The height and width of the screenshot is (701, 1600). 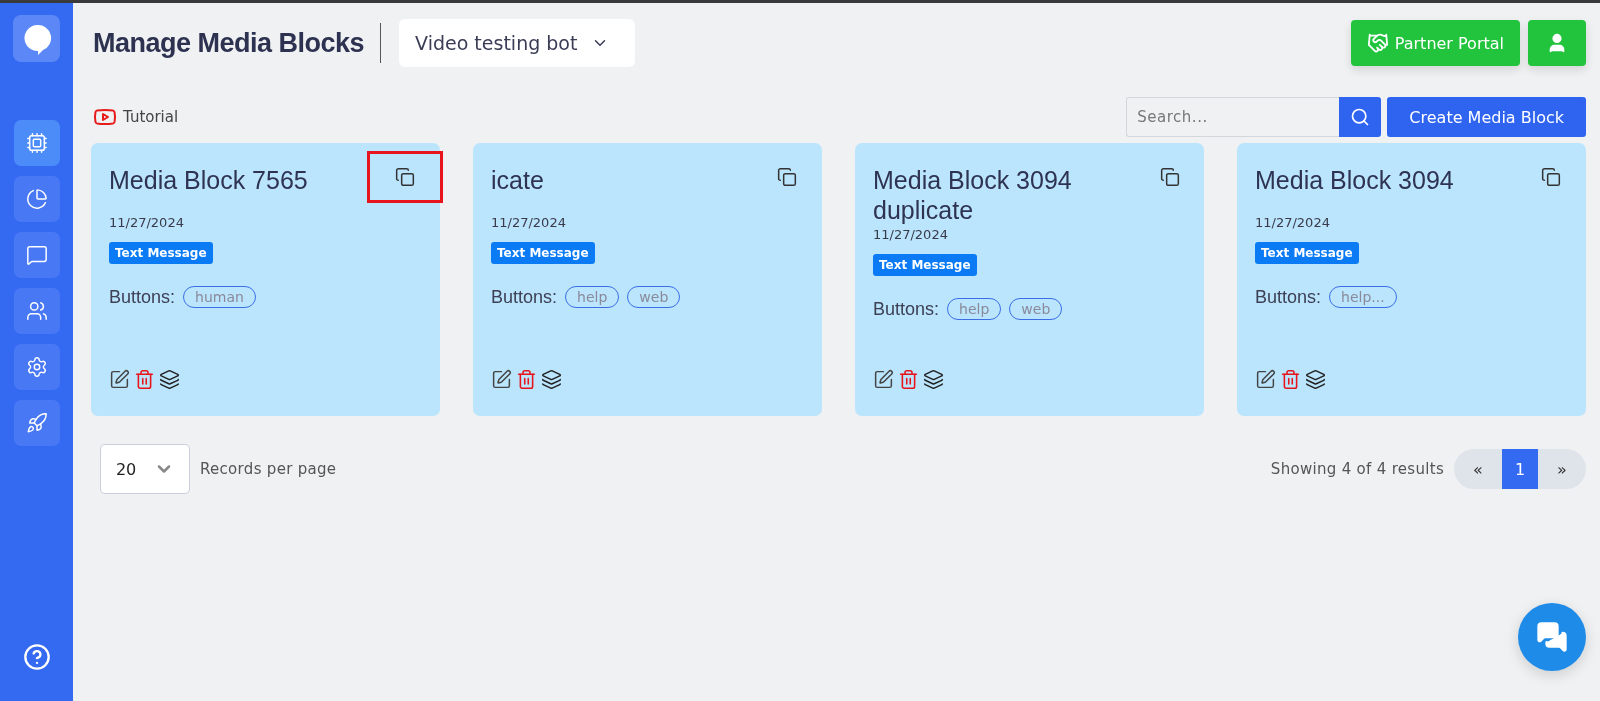 I want to click on tutorial-link: Tutorial, so click(x=136, y=117).